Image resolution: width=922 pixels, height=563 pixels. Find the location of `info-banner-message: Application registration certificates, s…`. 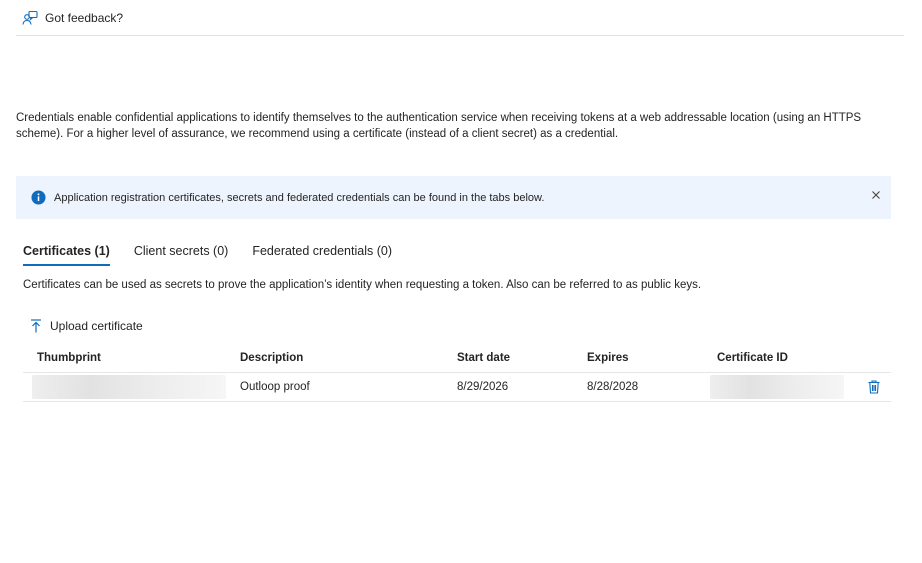

info-banner-message: Application registration certificates, s… is located at coordinates (299, 197).